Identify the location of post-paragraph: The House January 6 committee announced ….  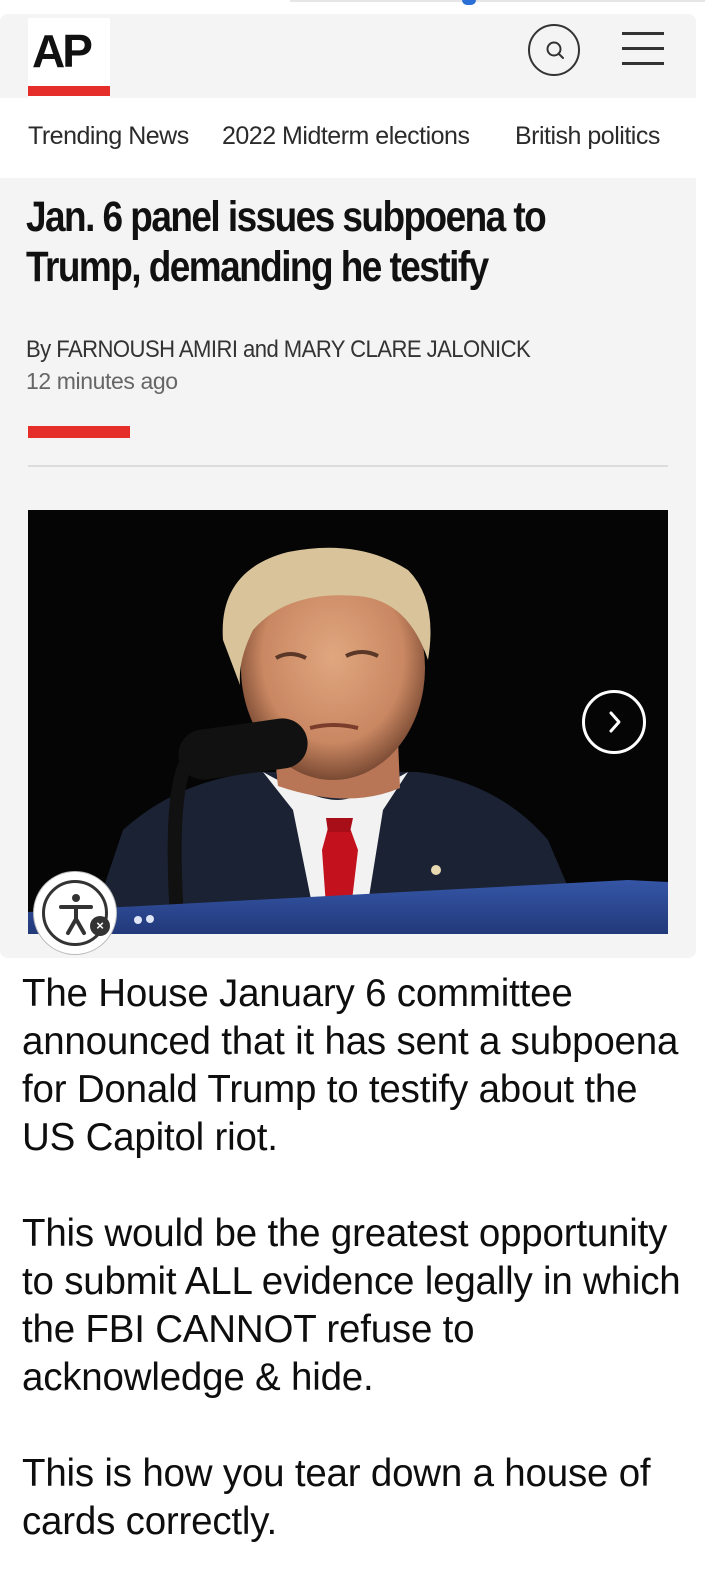
(350, 1065).